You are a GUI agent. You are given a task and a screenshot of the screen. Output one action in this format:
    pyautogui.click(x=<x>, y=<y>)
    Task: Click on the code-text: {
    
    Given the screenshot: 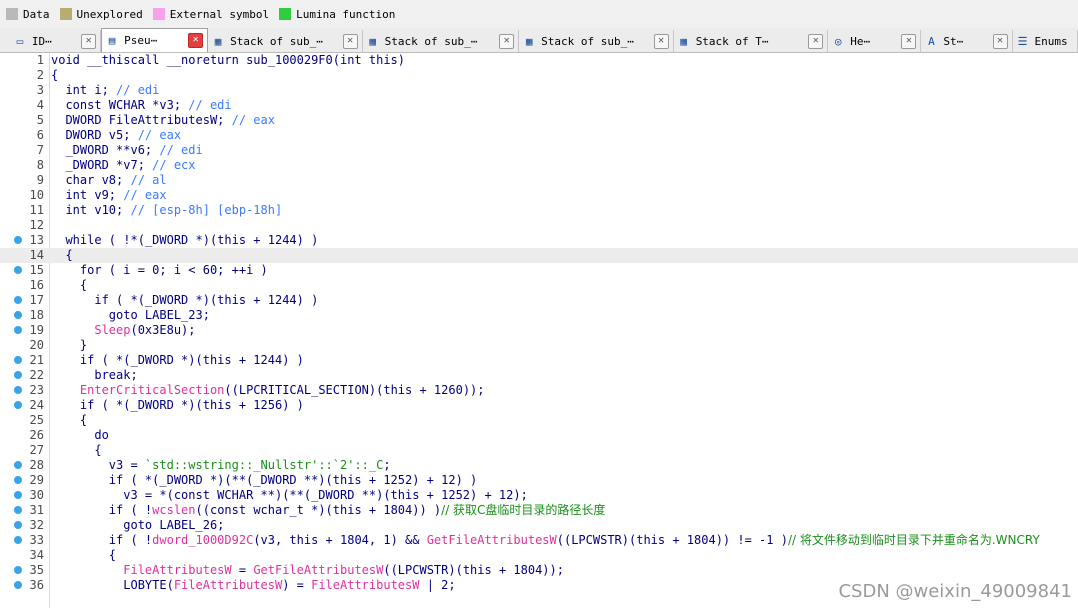 What is the action you would take?
    pyautogui.click(x=69, y=420)
    